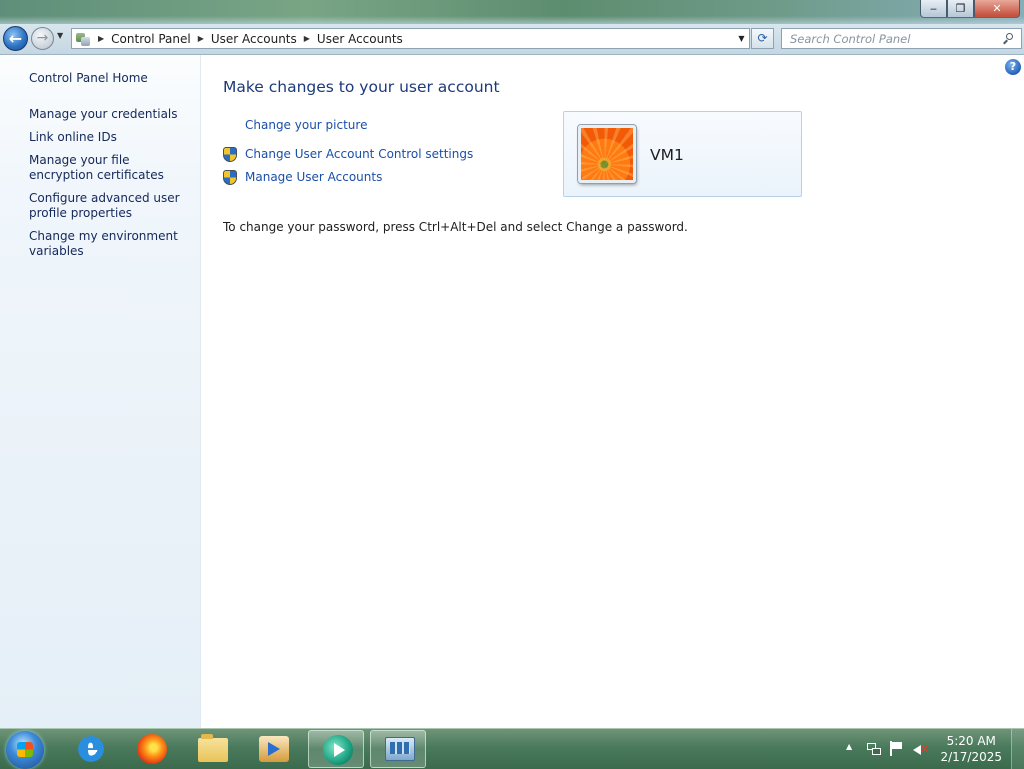 The width and height of the screenshot is (1024, 769). I want to click on action-center-flag-icon, so click(896, 749).